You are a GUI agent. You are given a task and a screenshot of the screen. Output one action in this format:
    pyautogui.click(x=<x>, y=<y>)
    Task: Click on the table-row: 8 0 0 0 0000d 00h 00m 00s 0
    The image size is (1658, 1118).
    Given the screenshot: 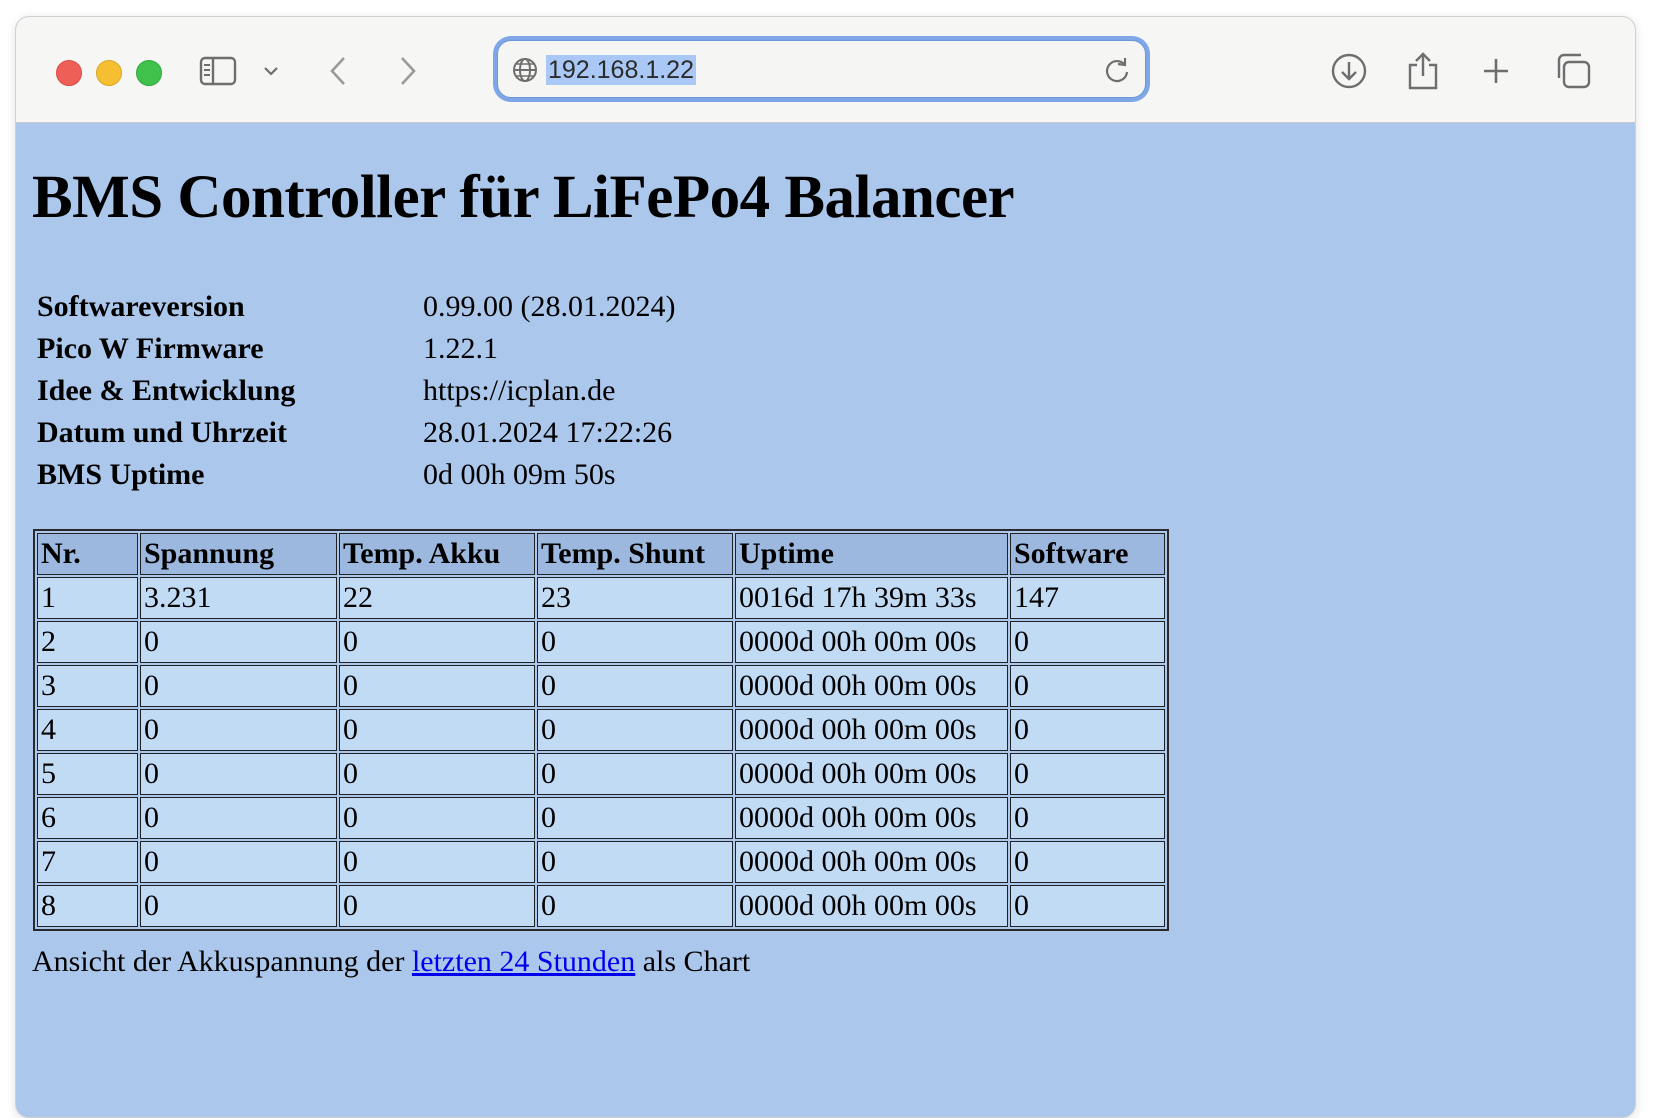 What is the action you would take?
    pyautogui.click(x=601, y=906)
    